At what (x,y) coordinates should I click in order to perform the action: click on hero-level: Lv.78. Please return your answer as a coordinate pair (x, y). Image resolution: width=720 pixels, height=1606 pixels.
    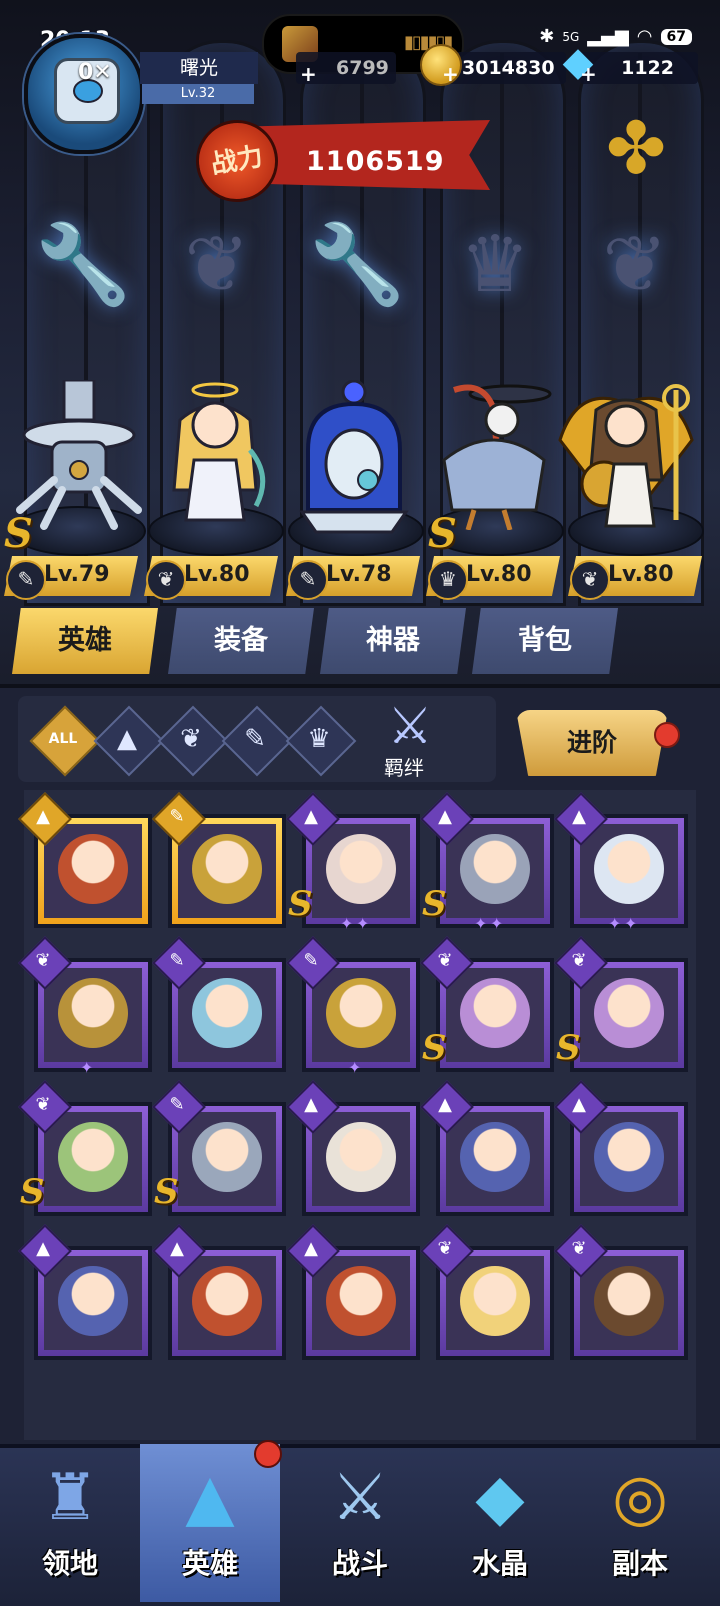
    Looking at the image, I should click on (359, 574).